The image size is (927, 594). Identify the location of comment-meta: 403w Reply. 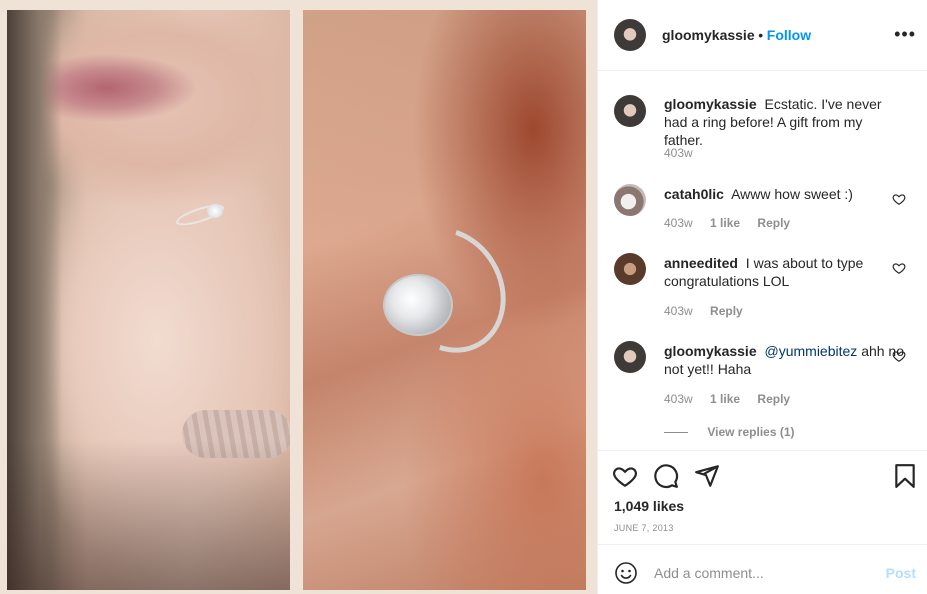
(710, 311).